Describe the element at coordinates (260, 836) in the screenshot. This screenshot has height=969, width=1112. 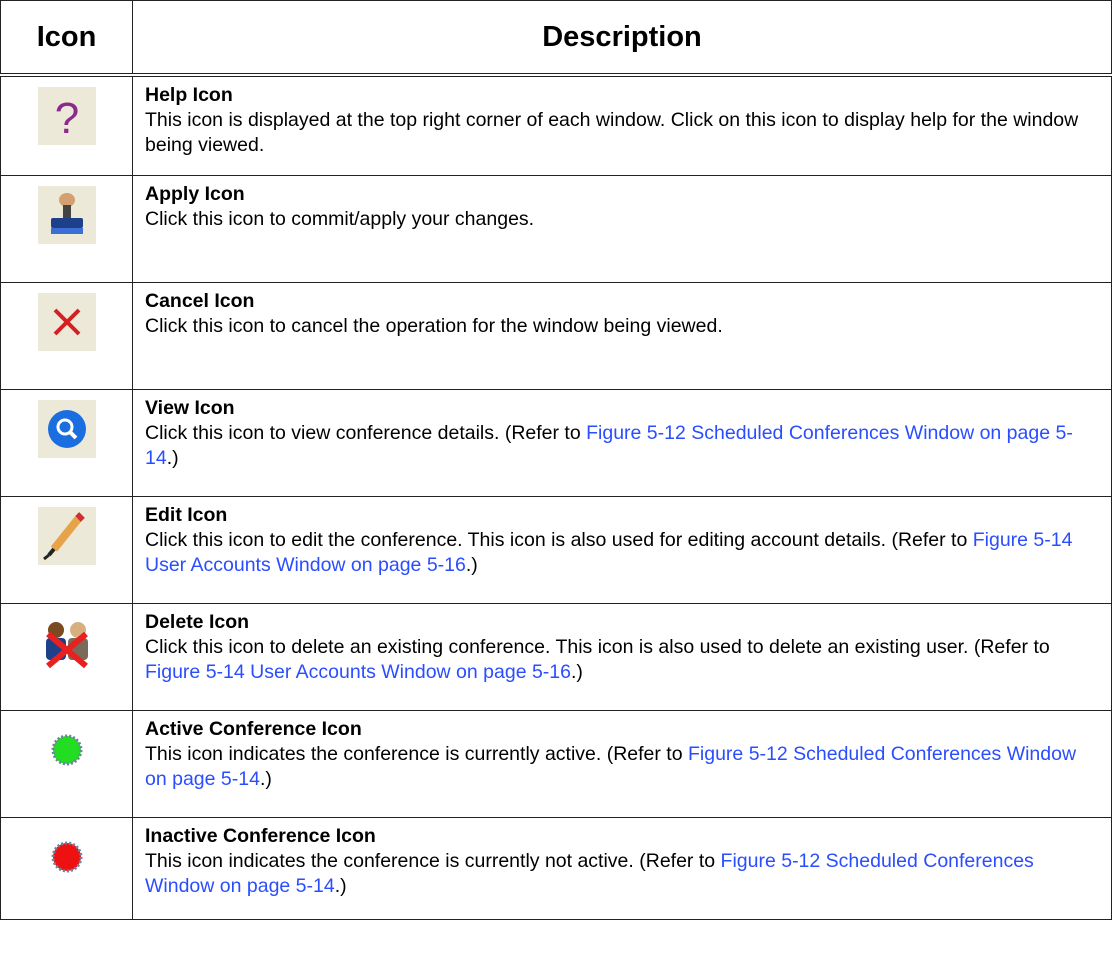
I see `row-title: Inactive Conference Icon` at that location.